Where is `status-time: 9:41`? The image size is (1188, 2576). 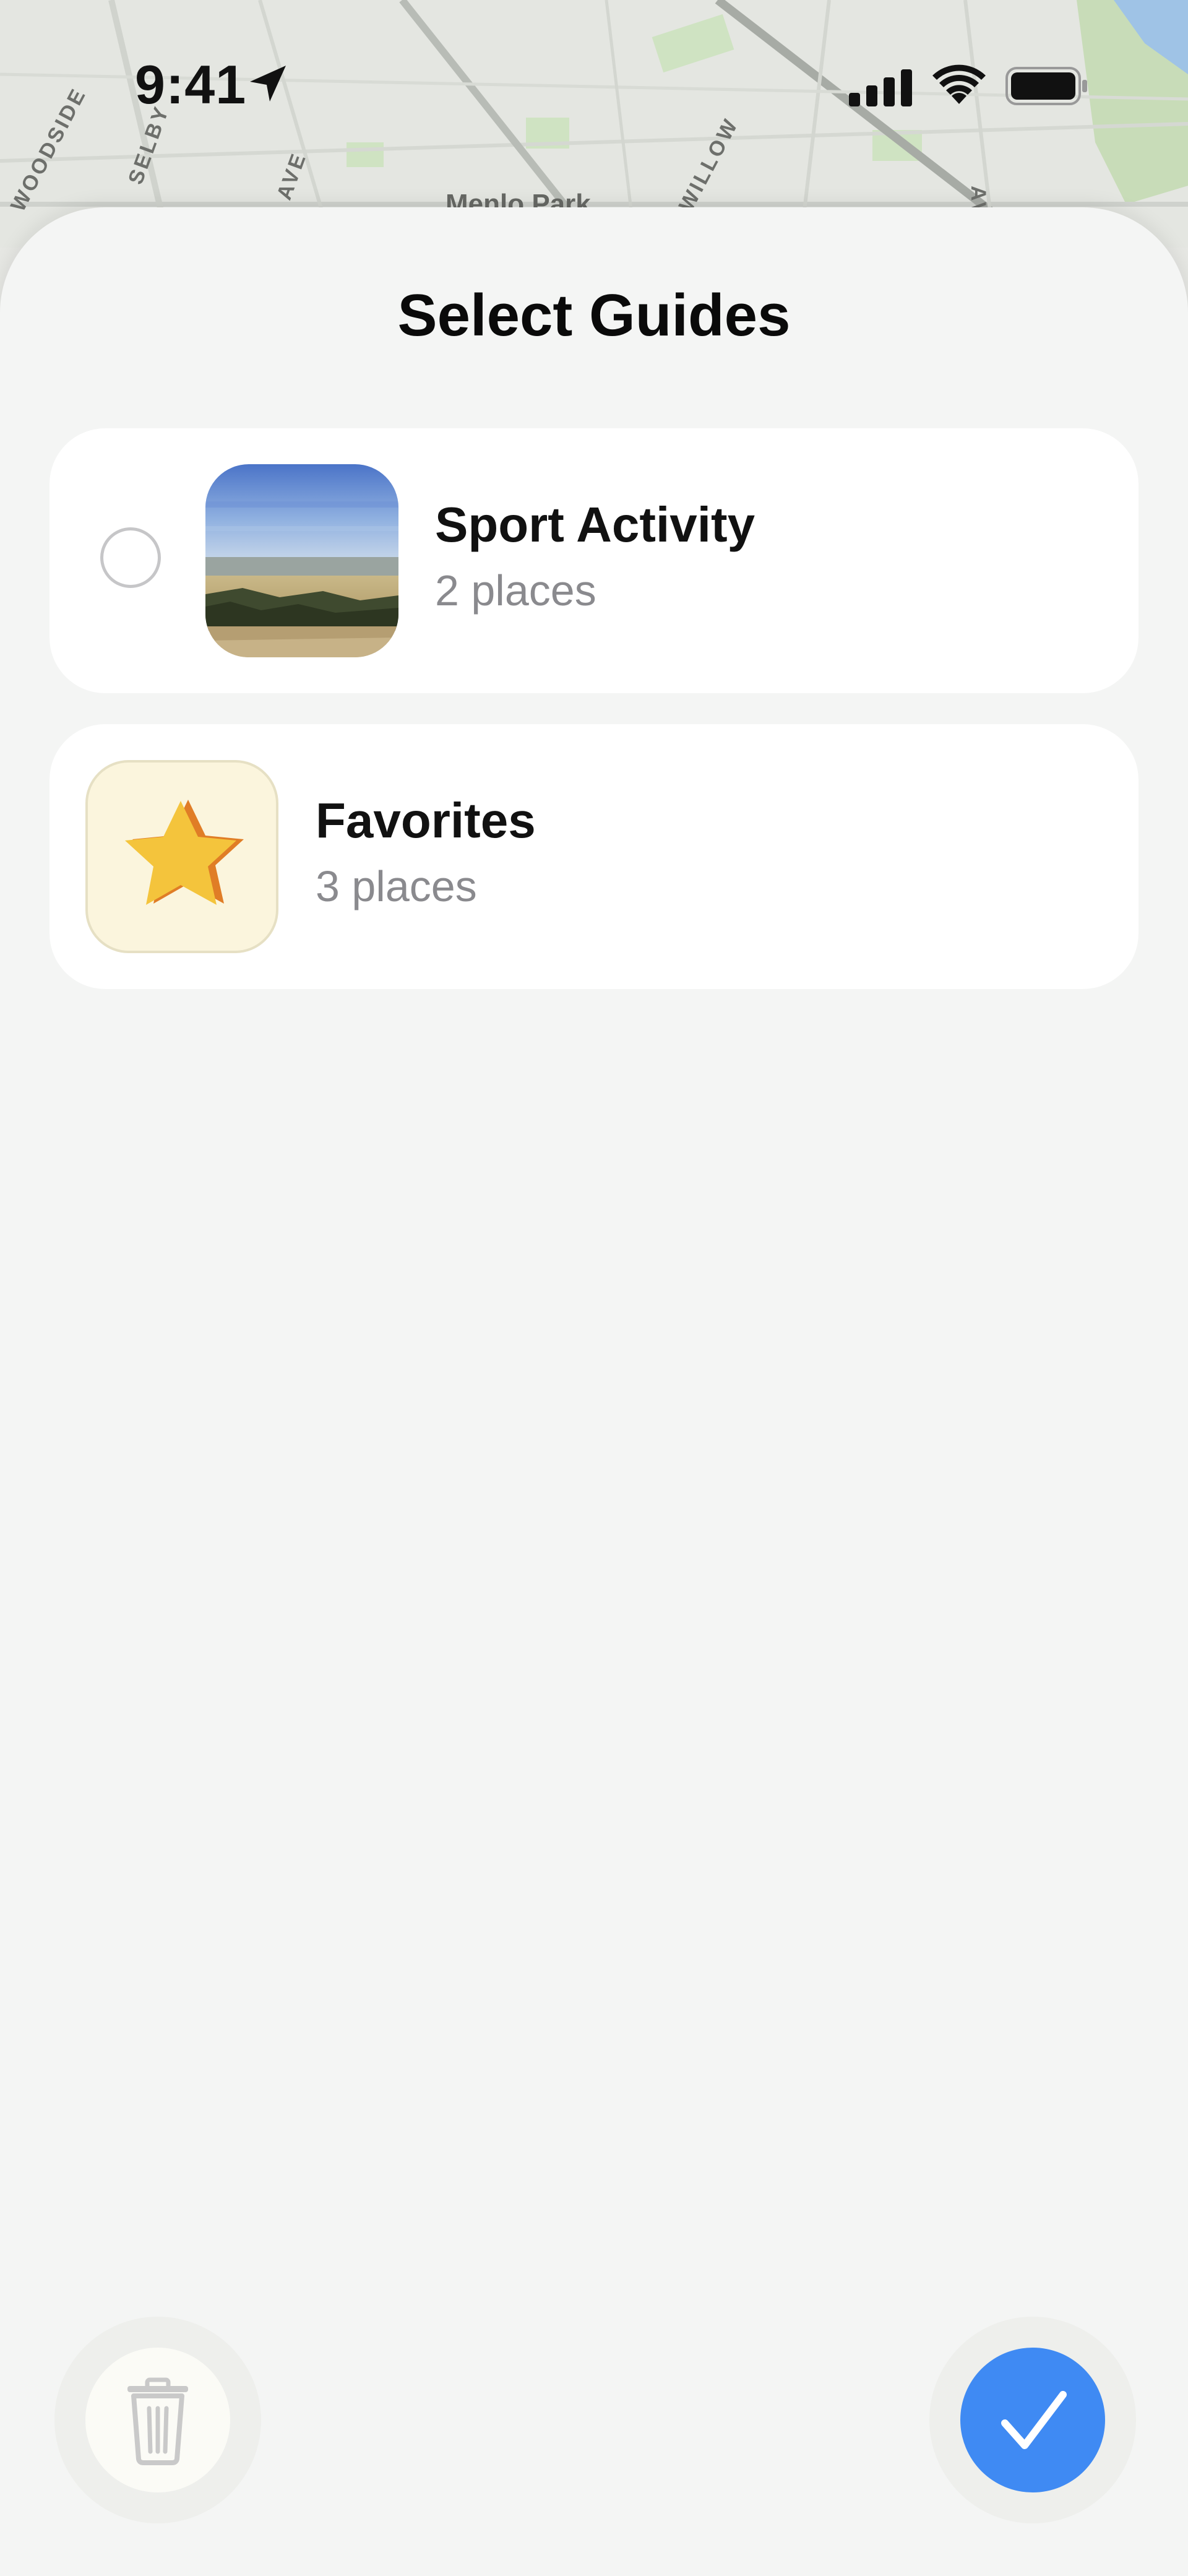
status-time: 9:41 is located at coordinates (191, 84).